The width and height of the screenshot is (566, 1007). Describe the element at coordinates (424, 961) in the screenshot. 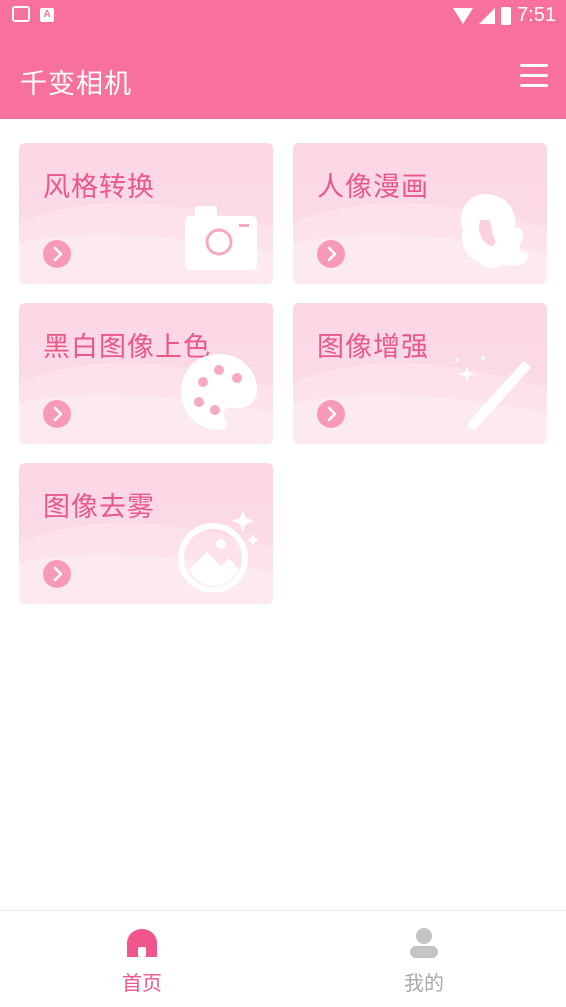

I see `nav-mine: 我的` at that location.